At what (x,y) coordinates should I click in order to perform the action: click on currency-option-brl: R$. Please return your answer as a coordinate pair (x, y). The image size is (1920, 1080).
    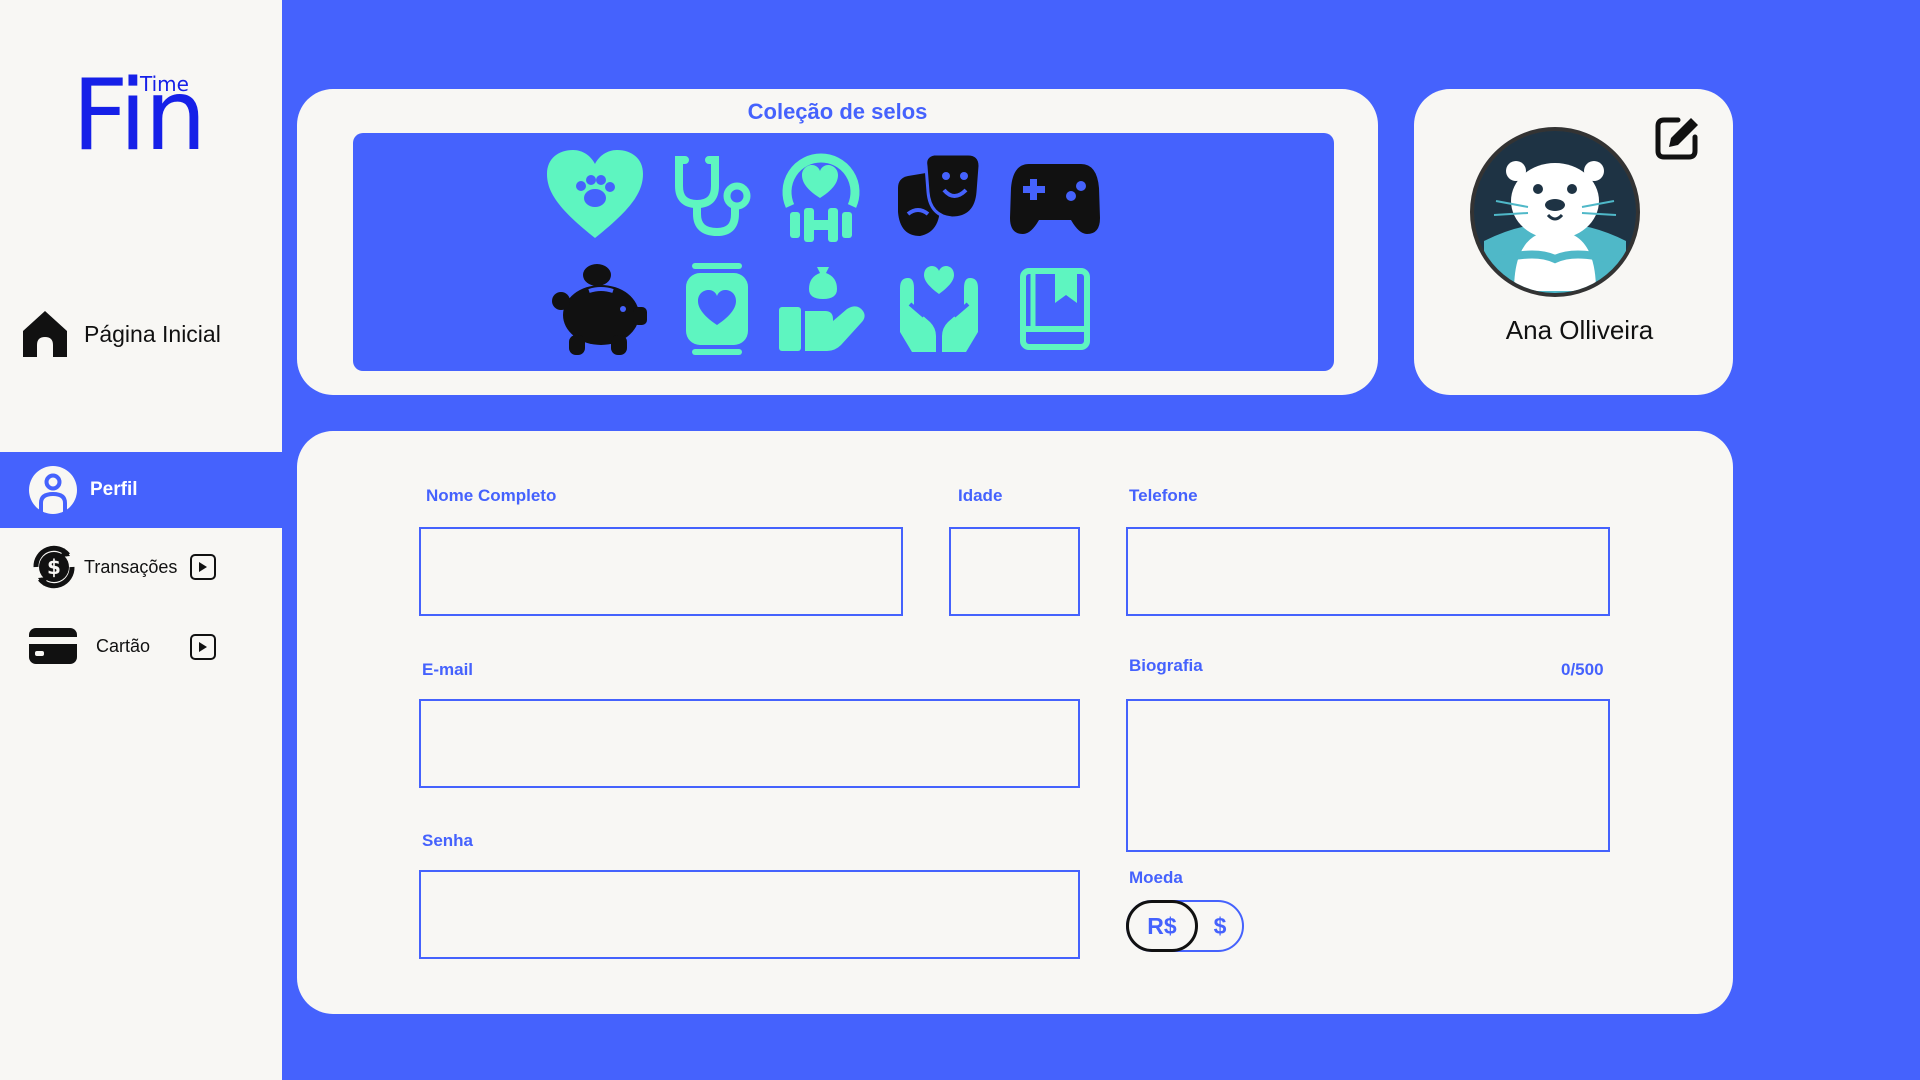
    Looking at the image, I should click on (1162, 926).